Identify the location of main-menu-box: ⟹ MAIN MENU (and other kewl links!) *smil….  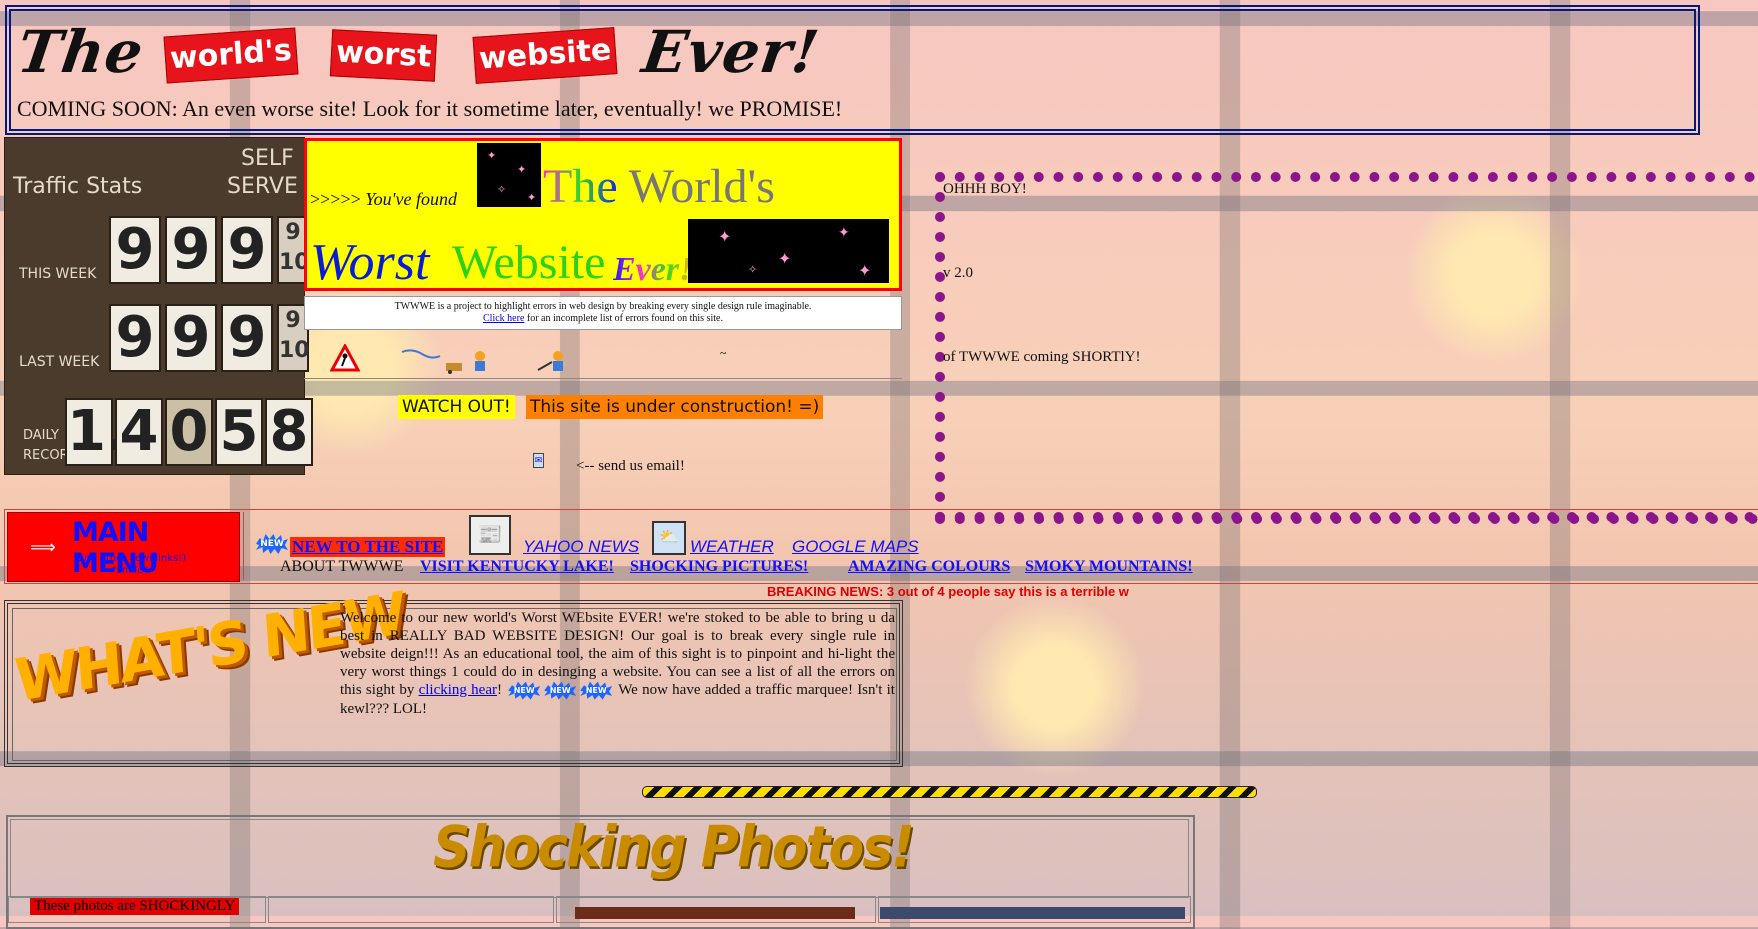
(123, 547).